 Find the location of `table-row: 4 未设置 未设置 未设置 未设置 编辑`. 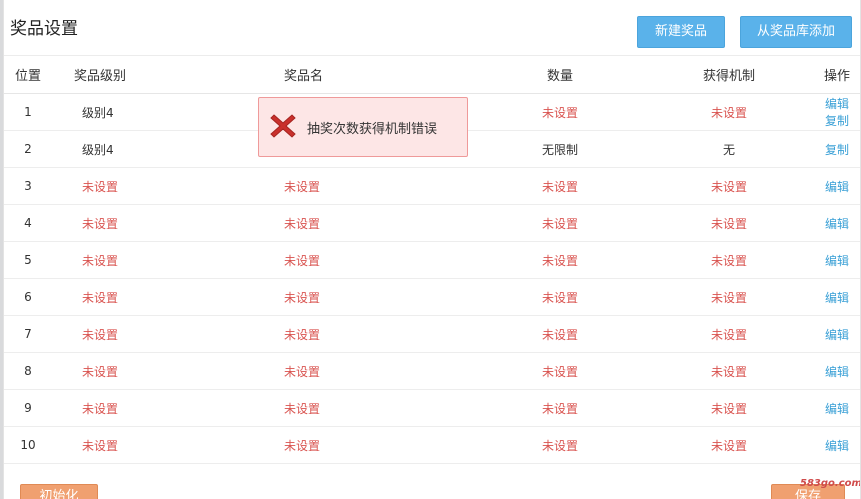

table-row: 4 未设置 未设置 未设置 未设置 编辑 is located at coordinates (432, 223).